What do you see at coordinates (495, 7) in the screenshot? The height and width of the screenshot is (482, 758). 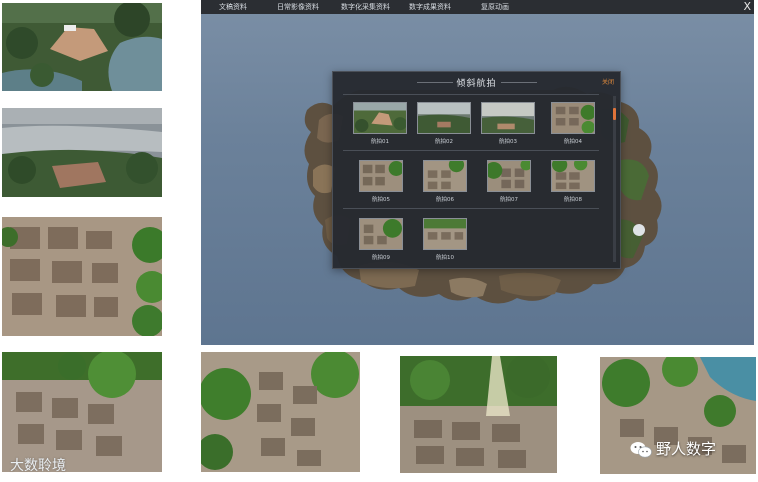 I see `menu-item-restoration-animation: 复原动画` at bounding box center [495, 7].